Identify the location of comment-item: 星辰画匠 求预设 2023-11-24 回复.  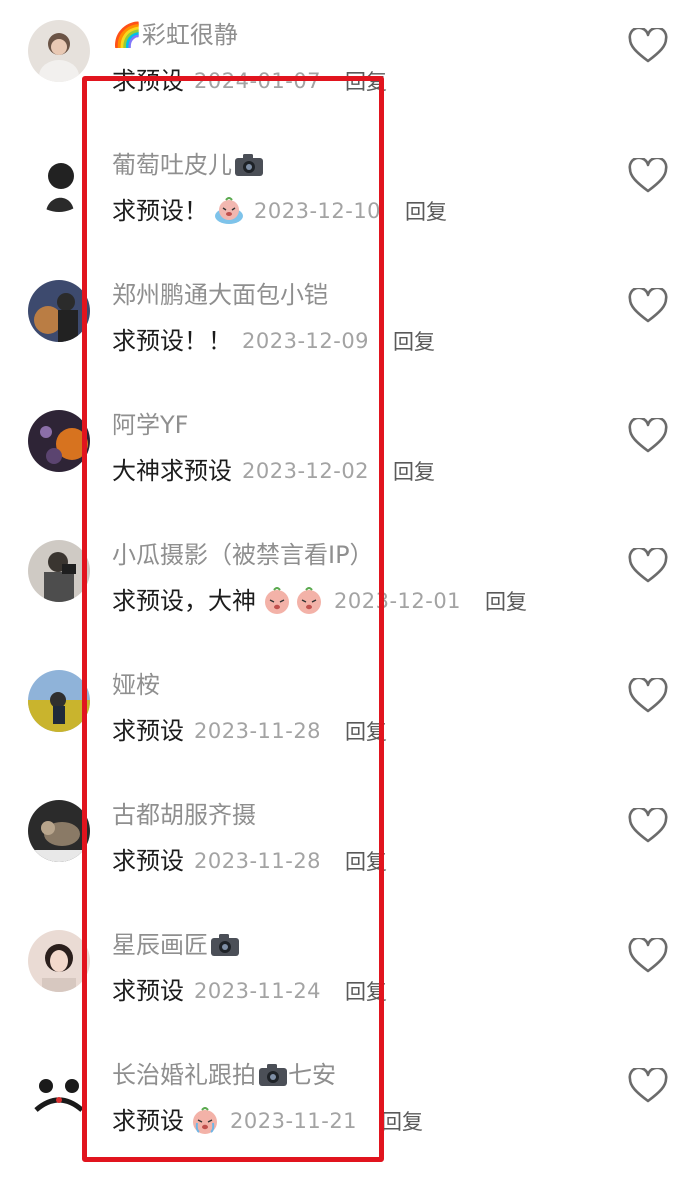
(347, 975).